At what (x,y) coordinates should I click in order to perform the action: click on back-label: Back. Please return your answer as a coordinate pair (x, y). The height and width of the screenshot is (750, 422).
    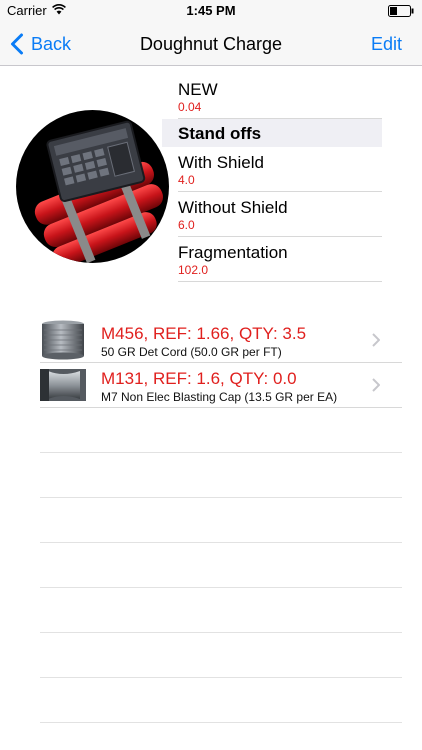
    Looking at the image, I should click on (51, 43).